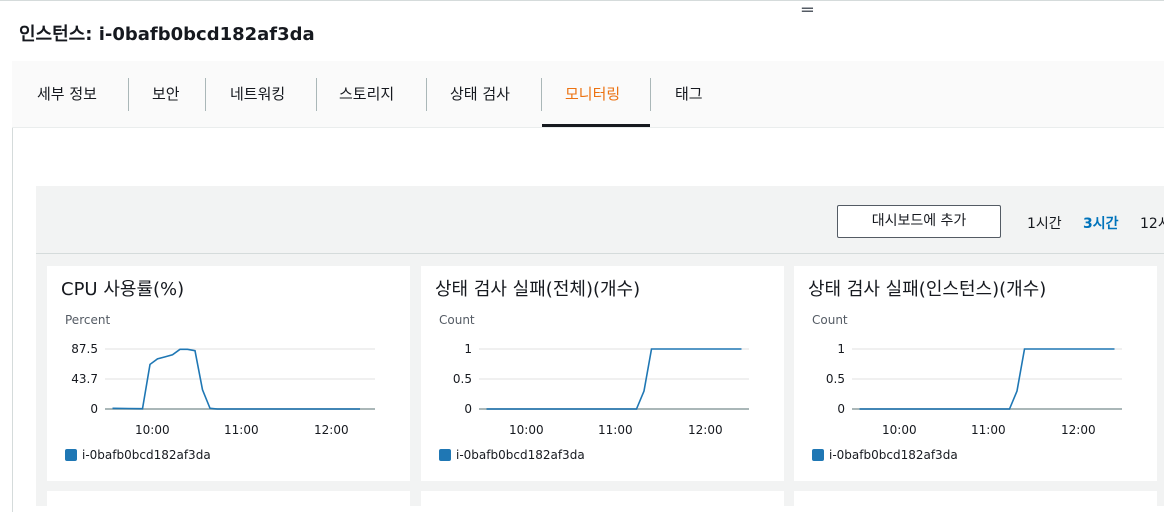 The image size is (1164, 512). Describe the element at coordinates (1152, 223) in the screenshot. I see `range-12h: 12시` at that location.